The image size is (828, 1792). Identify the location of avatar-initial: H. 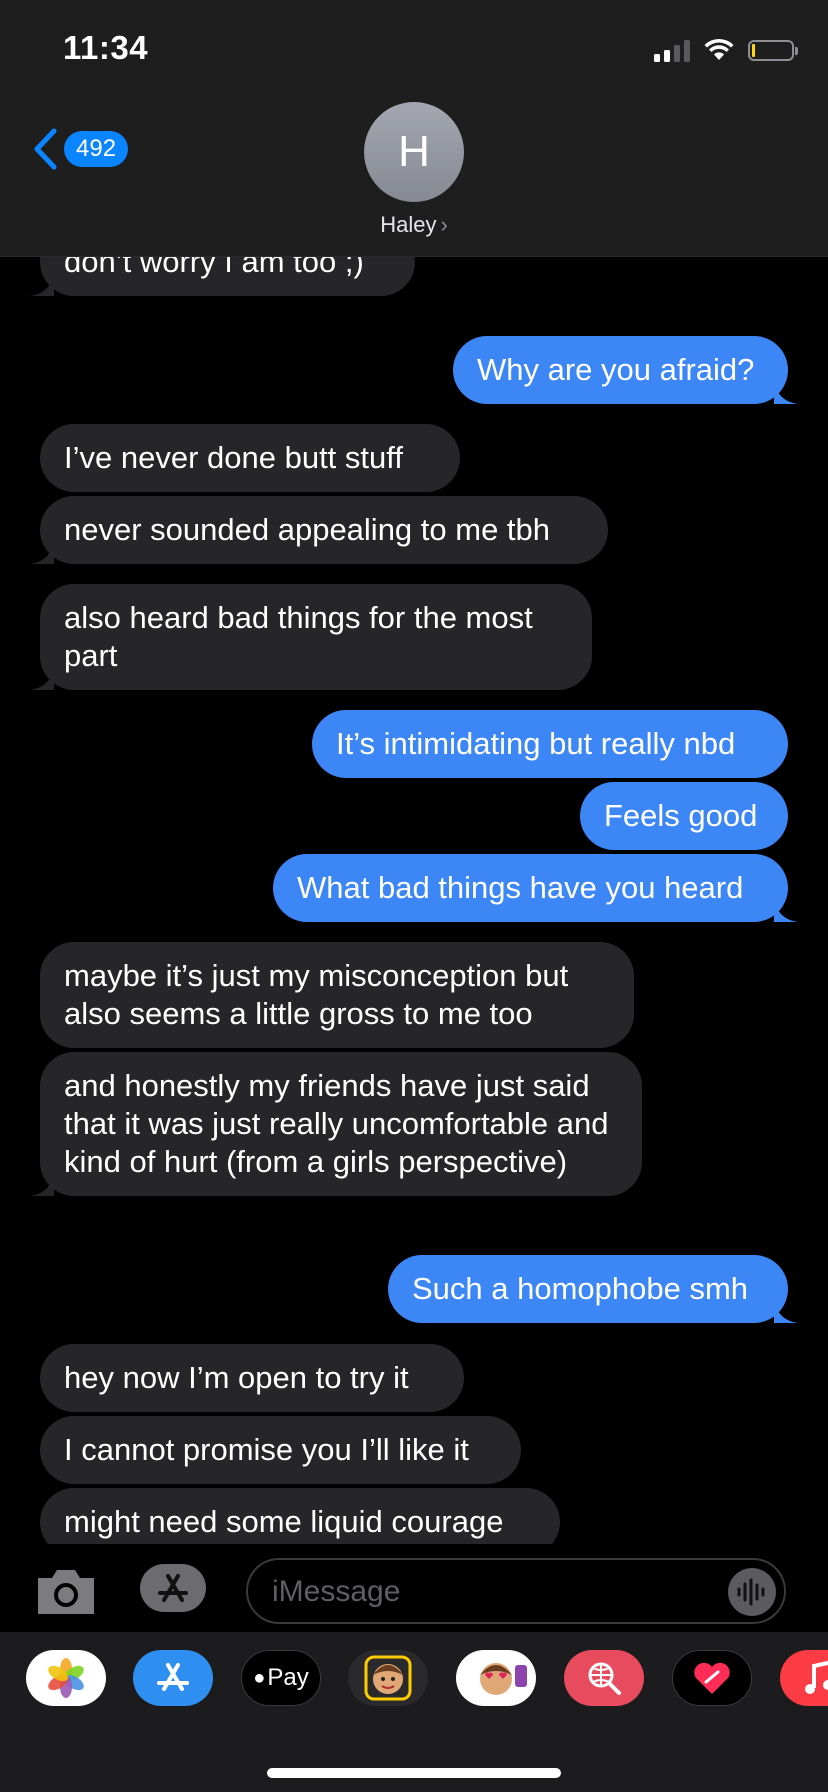
(414, 151).